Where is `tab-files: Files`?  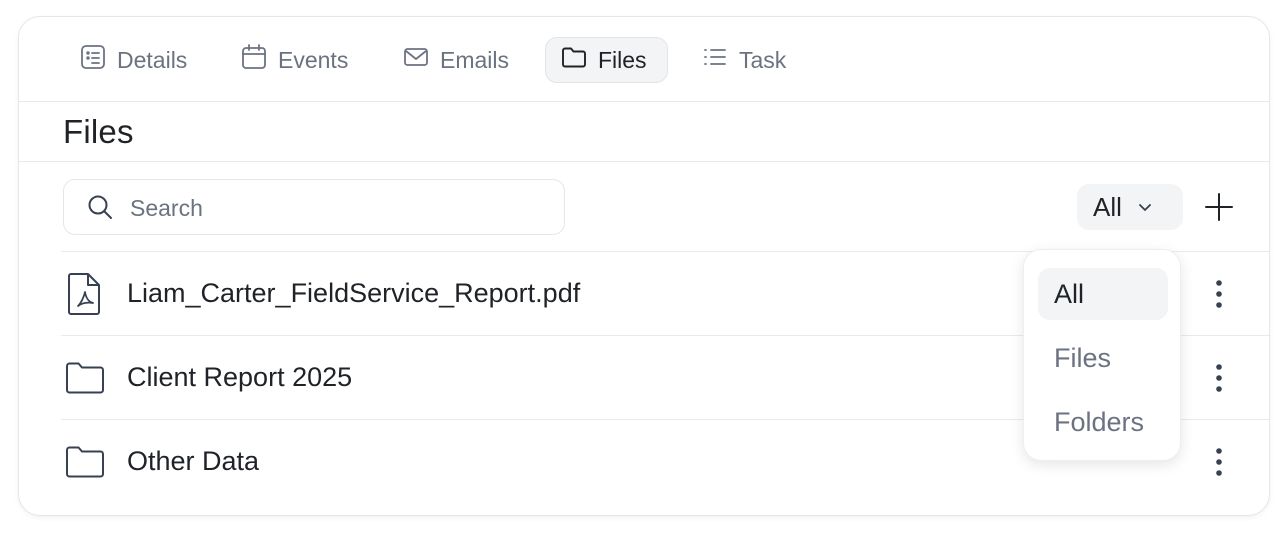
tab-files: Files is located at coordinates (606, 60).